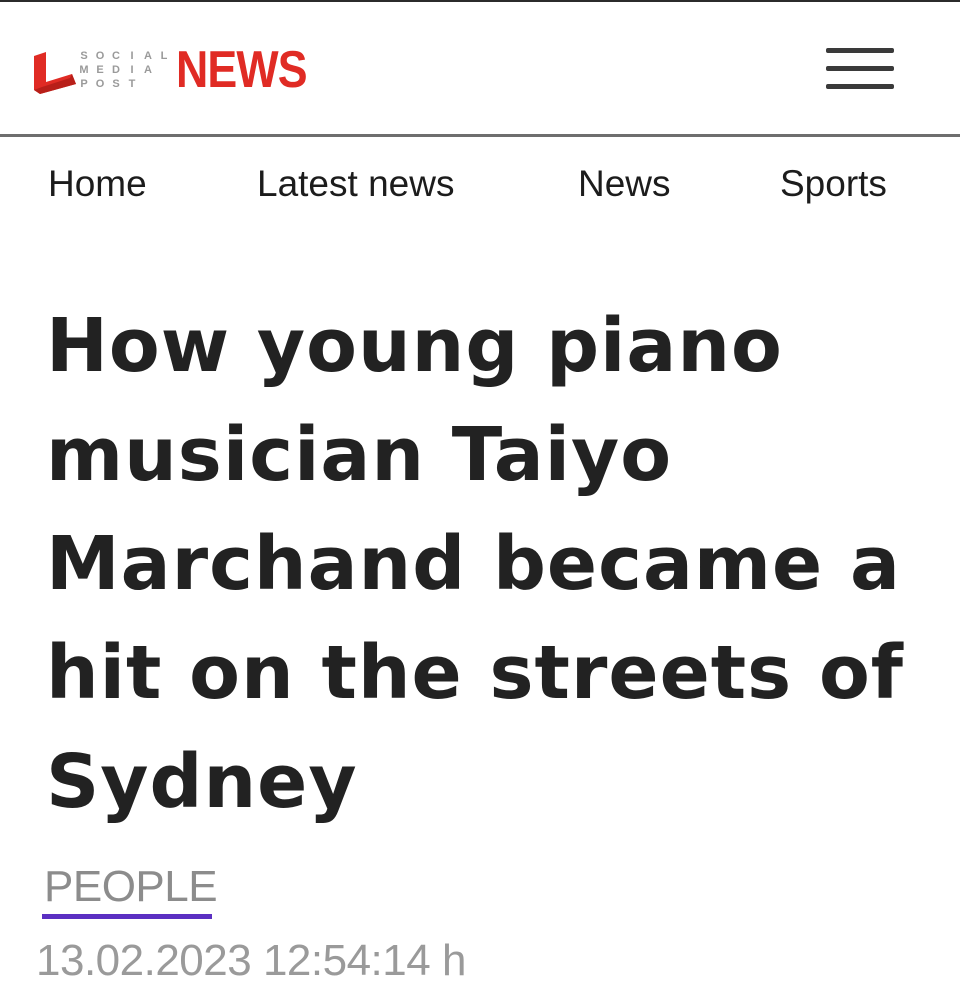  What do you see at coordinates (164, 56) in the screenshot?
I see `logo-letter: L` at bounding box center [164, 56].